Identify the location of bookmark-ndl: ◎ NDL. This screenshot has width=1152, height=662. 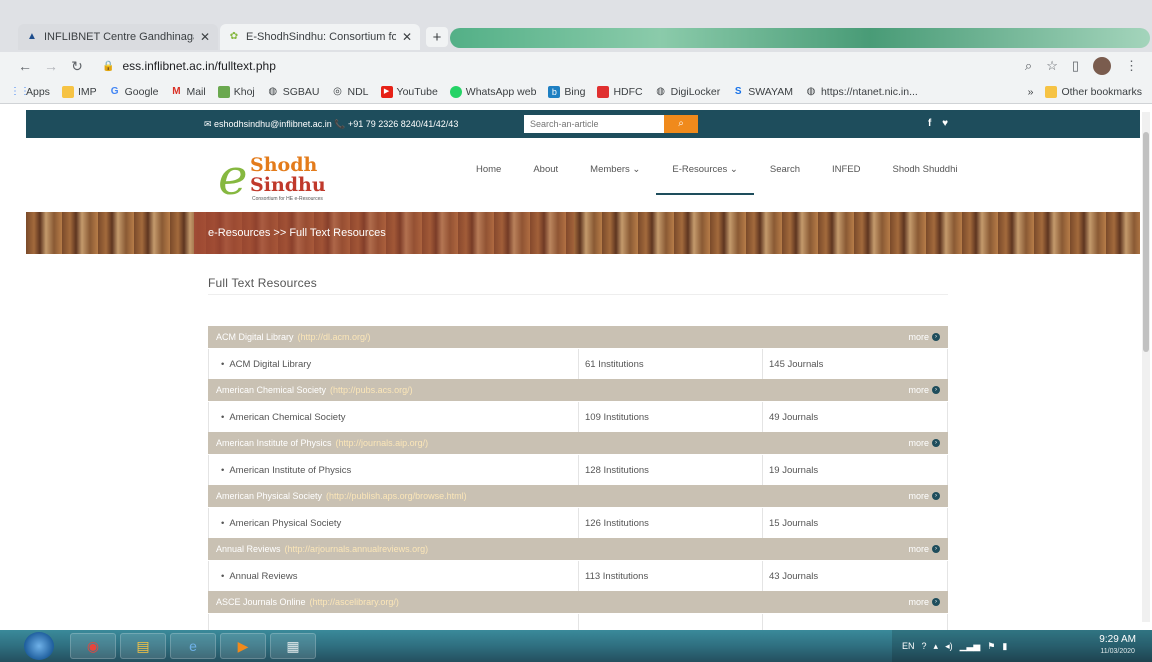
(350, 92).